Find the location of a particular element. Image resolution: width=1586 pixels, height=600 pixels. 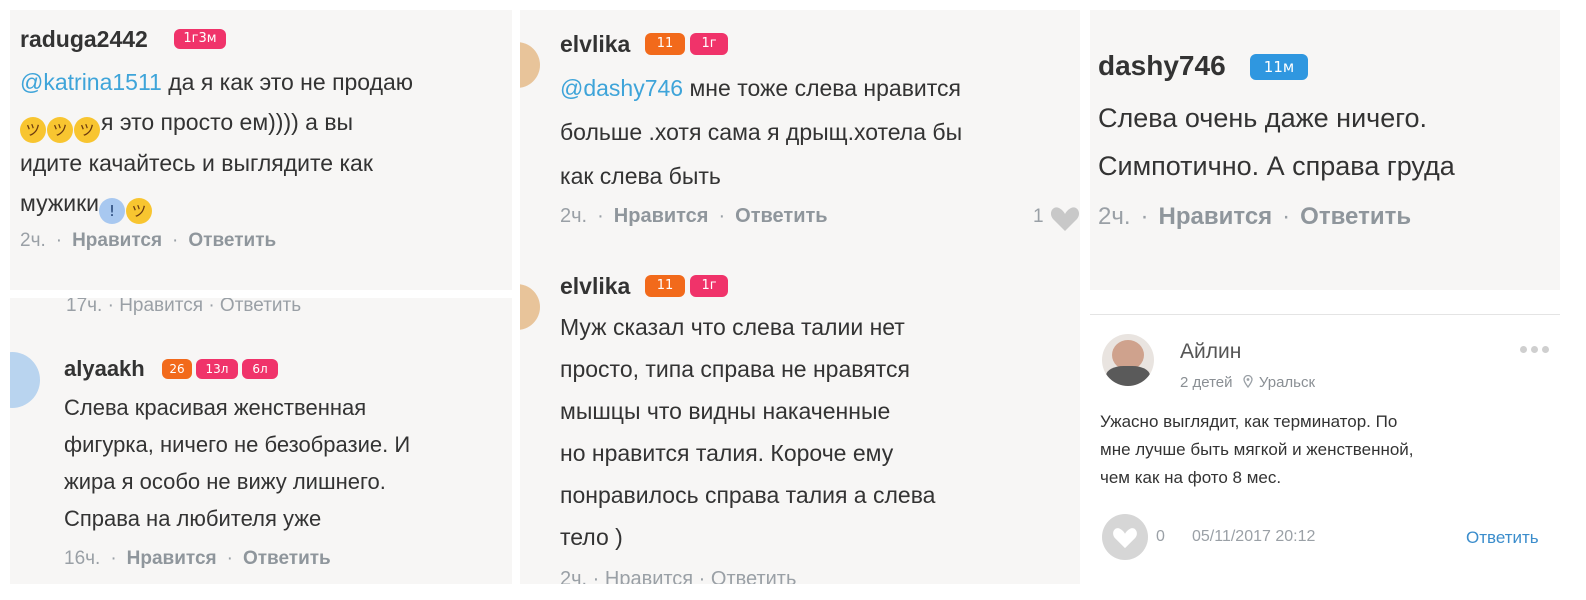

username: dashy746 is located at coordinates (1162, 66).